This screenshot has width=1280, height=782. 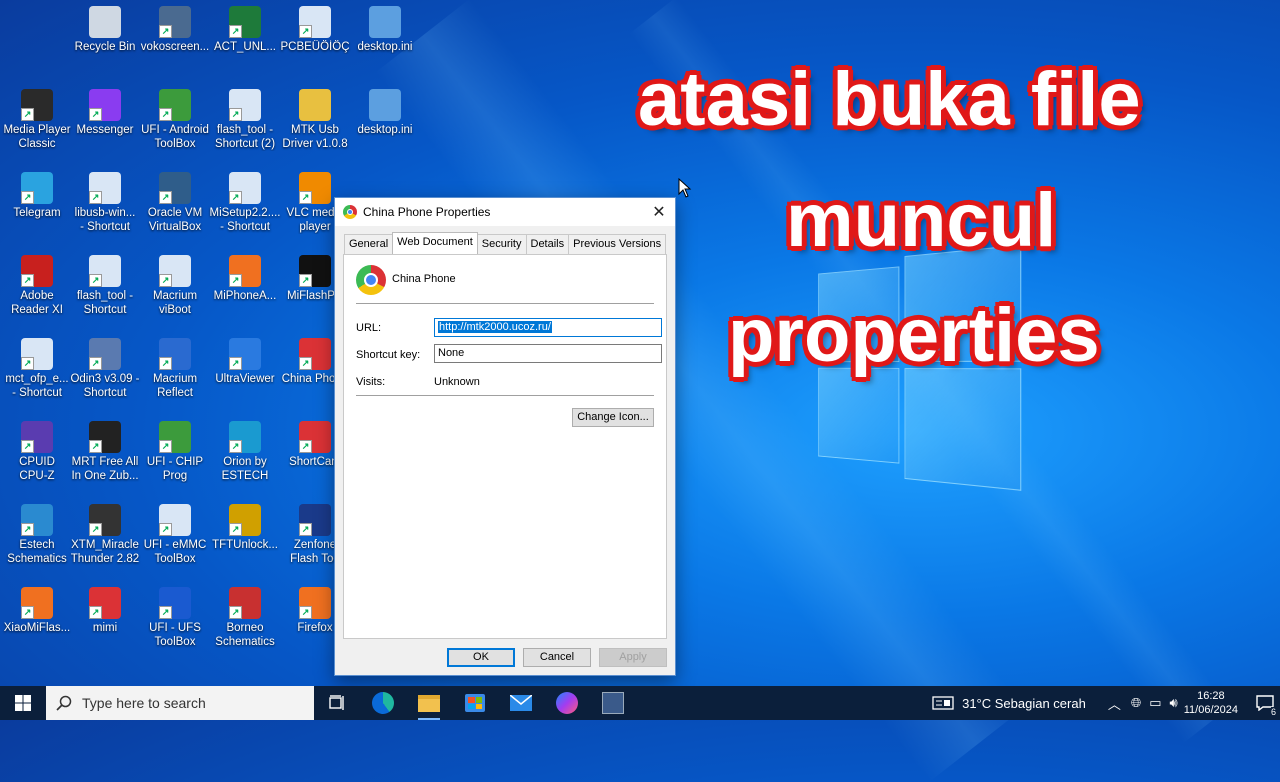 I want to click on clock: 16:28 11/06/2024, so click(x=1211, y=703).